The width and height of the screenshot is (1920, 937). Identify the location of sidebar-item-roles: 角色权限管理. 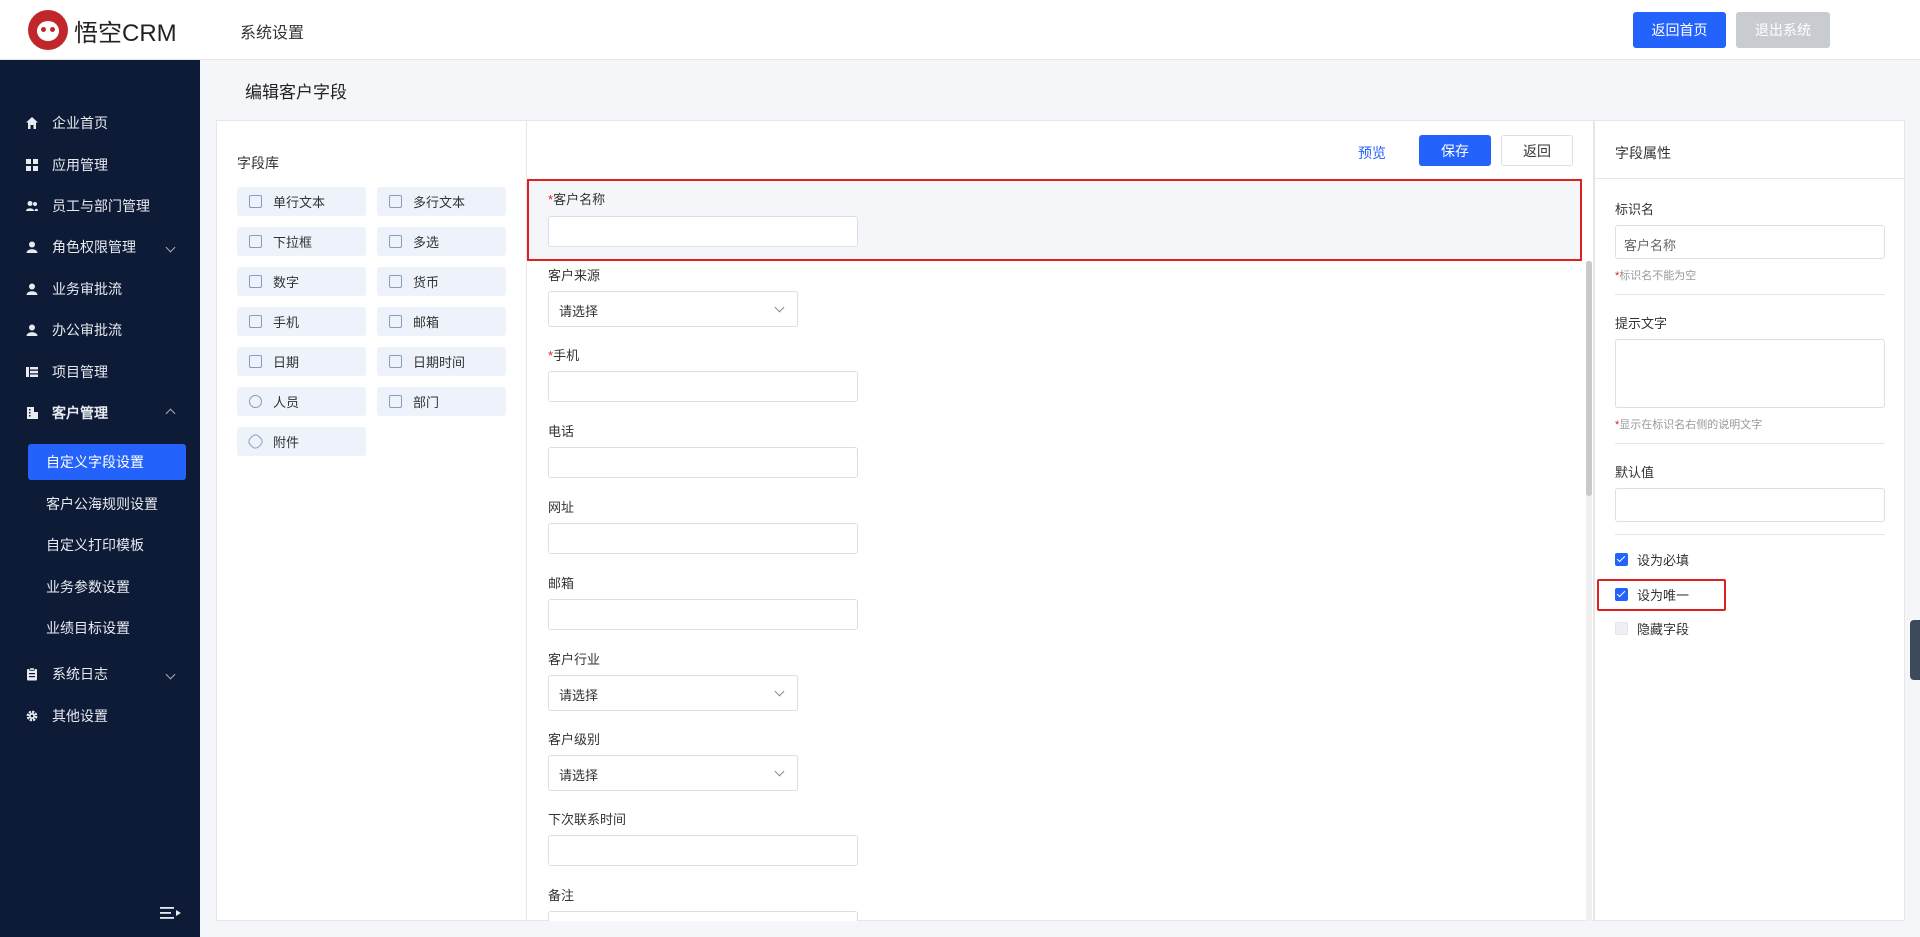
(100, 247).